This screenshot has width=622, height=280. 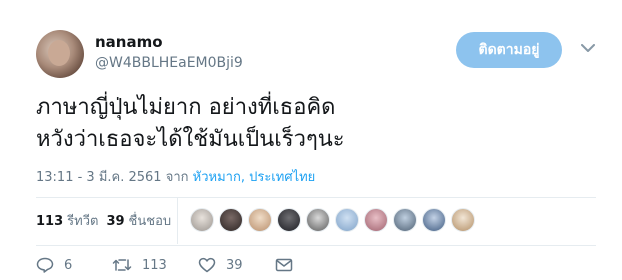 What do you see at coordinates (316, 245) in the screenshot?
I see `divider-bottom` at bounding box center [316, 245].